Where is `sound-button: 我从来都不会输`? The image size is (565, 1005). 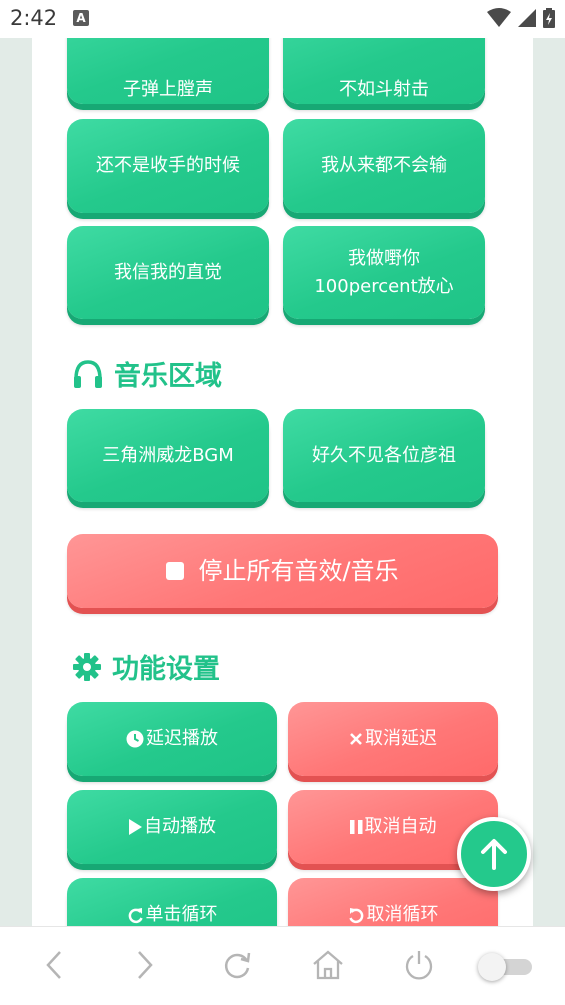
sound-button: 我从来都不会输 is located at coordinates (384, 166).